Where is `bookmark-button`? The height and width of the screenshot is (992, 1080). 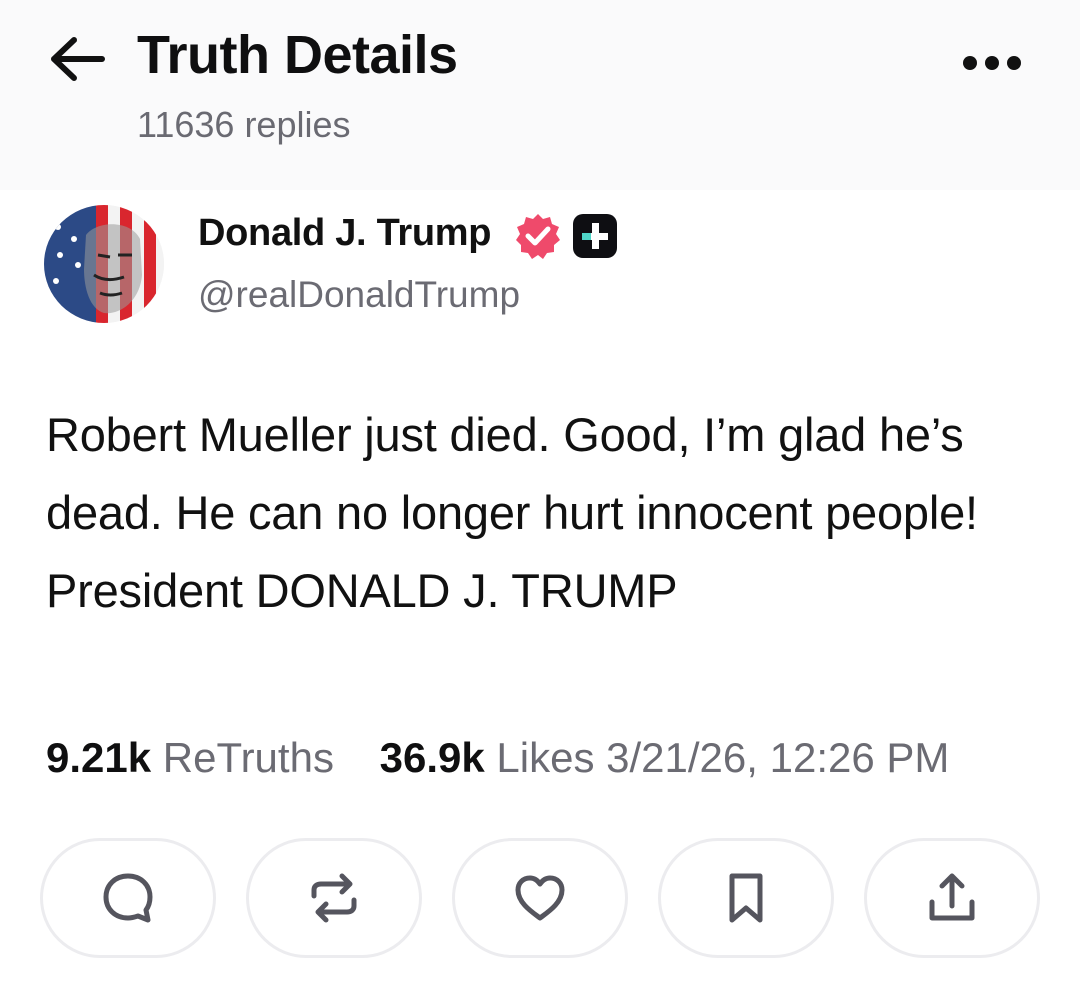 bookmark-button is located at coordinates (746, 898).